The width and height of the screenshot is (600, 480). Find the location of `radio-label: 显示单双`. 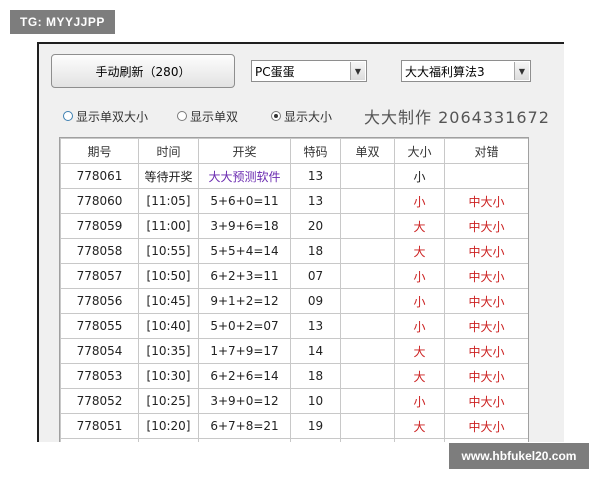

radio-label: 显示单双 is located at coordinates (214, 116).